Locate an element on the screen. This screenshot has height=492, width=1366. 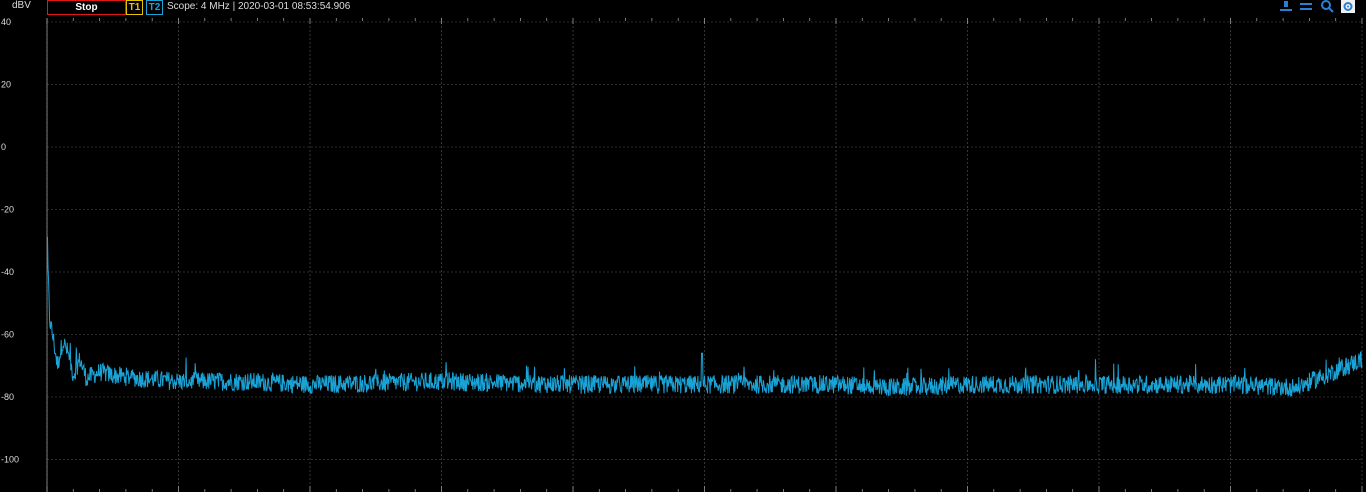
y-tick-label: -60 is located at coordinates (7, 335).